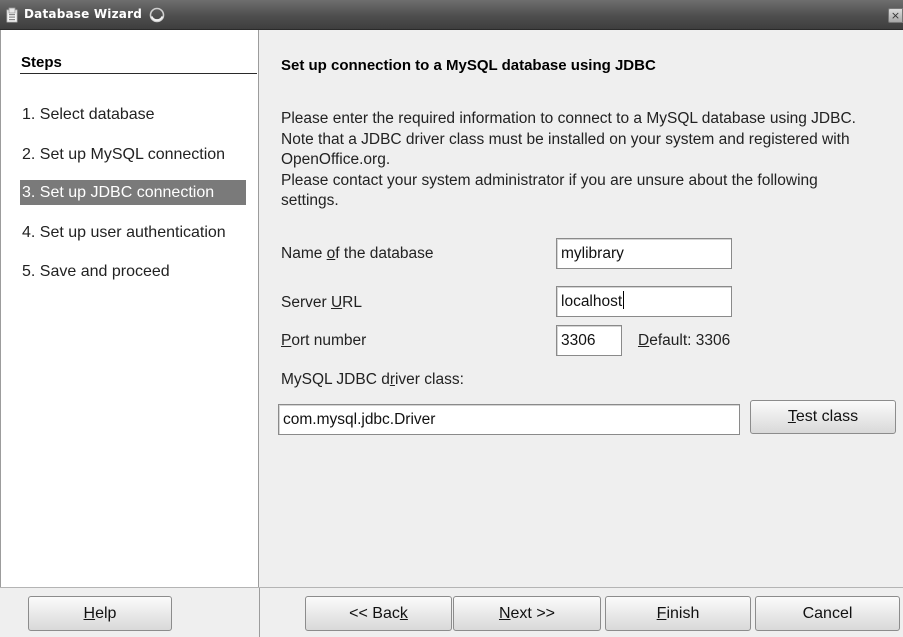 This screenshot has height=637, width=903. Describe the element at coordinates (624, 300) in the screenshot. I see `text-cursor` at that location.